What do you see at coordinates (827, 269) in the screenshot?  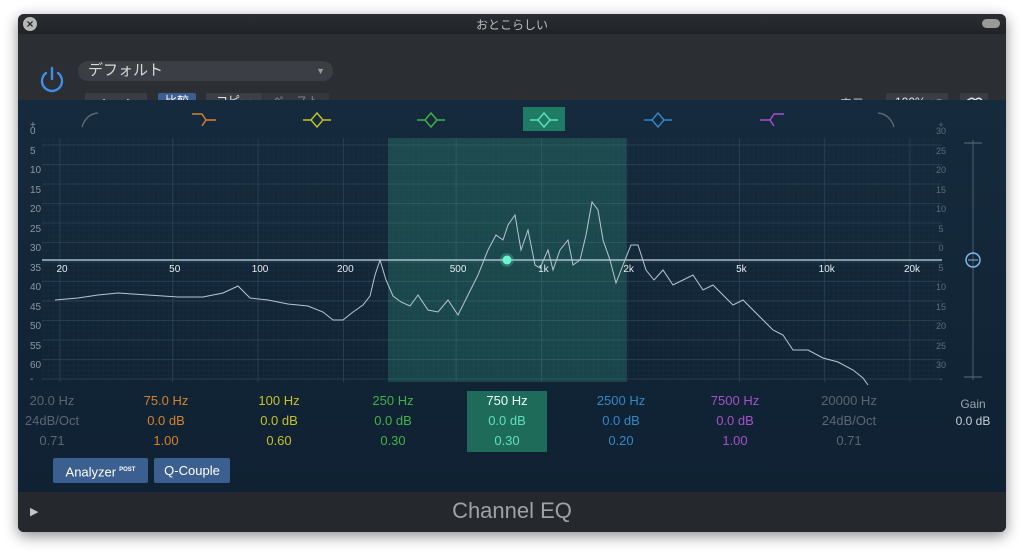 I see `frequency-label: 10k` at bounding box center [827, 269].